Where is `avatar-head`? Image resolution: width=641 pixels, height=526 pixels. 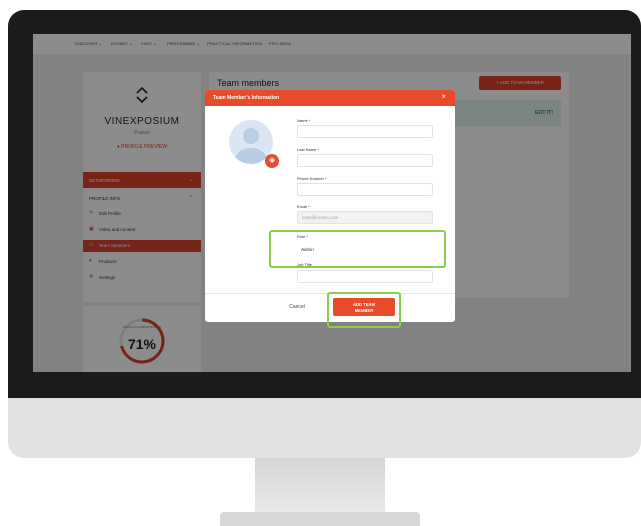
avatar-head is located at coordinates (251, 136).